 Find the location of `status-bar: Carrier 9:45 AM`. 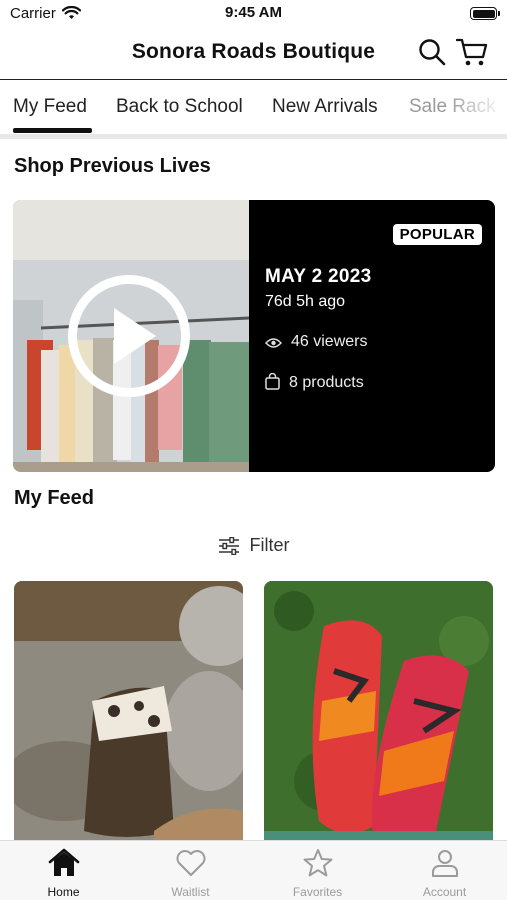

status-bar: Carrier 9:45 AM is located at coordinates (253, 14).